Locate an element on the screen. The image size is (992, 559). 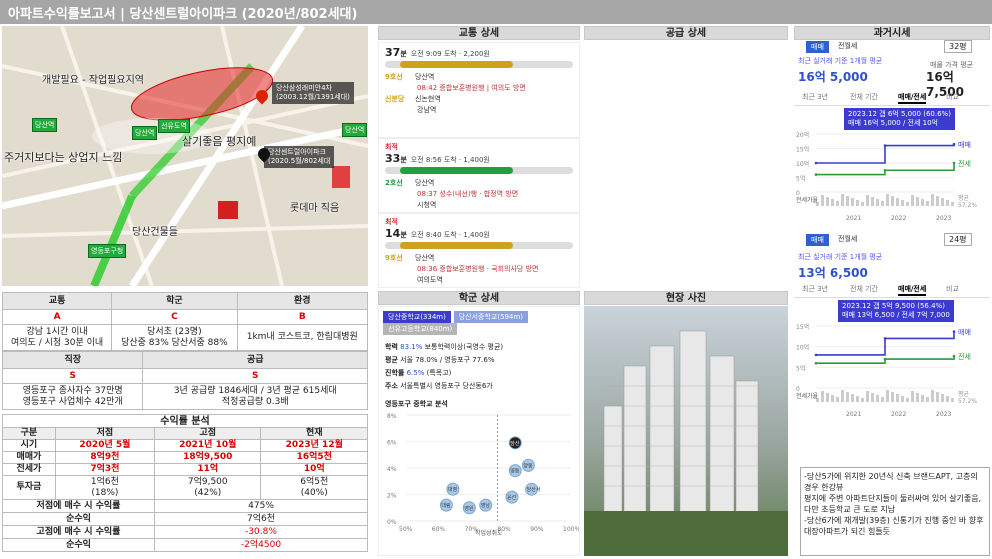
route-unit: 분 is located at coordinates (403, 54).